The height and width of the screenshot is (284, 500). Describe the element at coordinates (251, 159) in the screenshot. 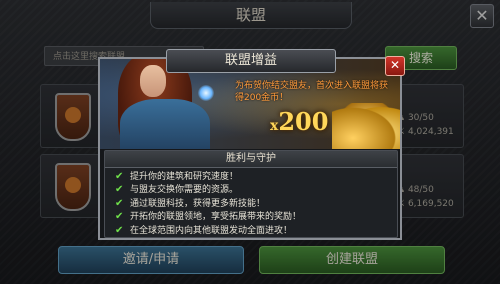

I see `benefits-title: 胜利与守护` at that location.